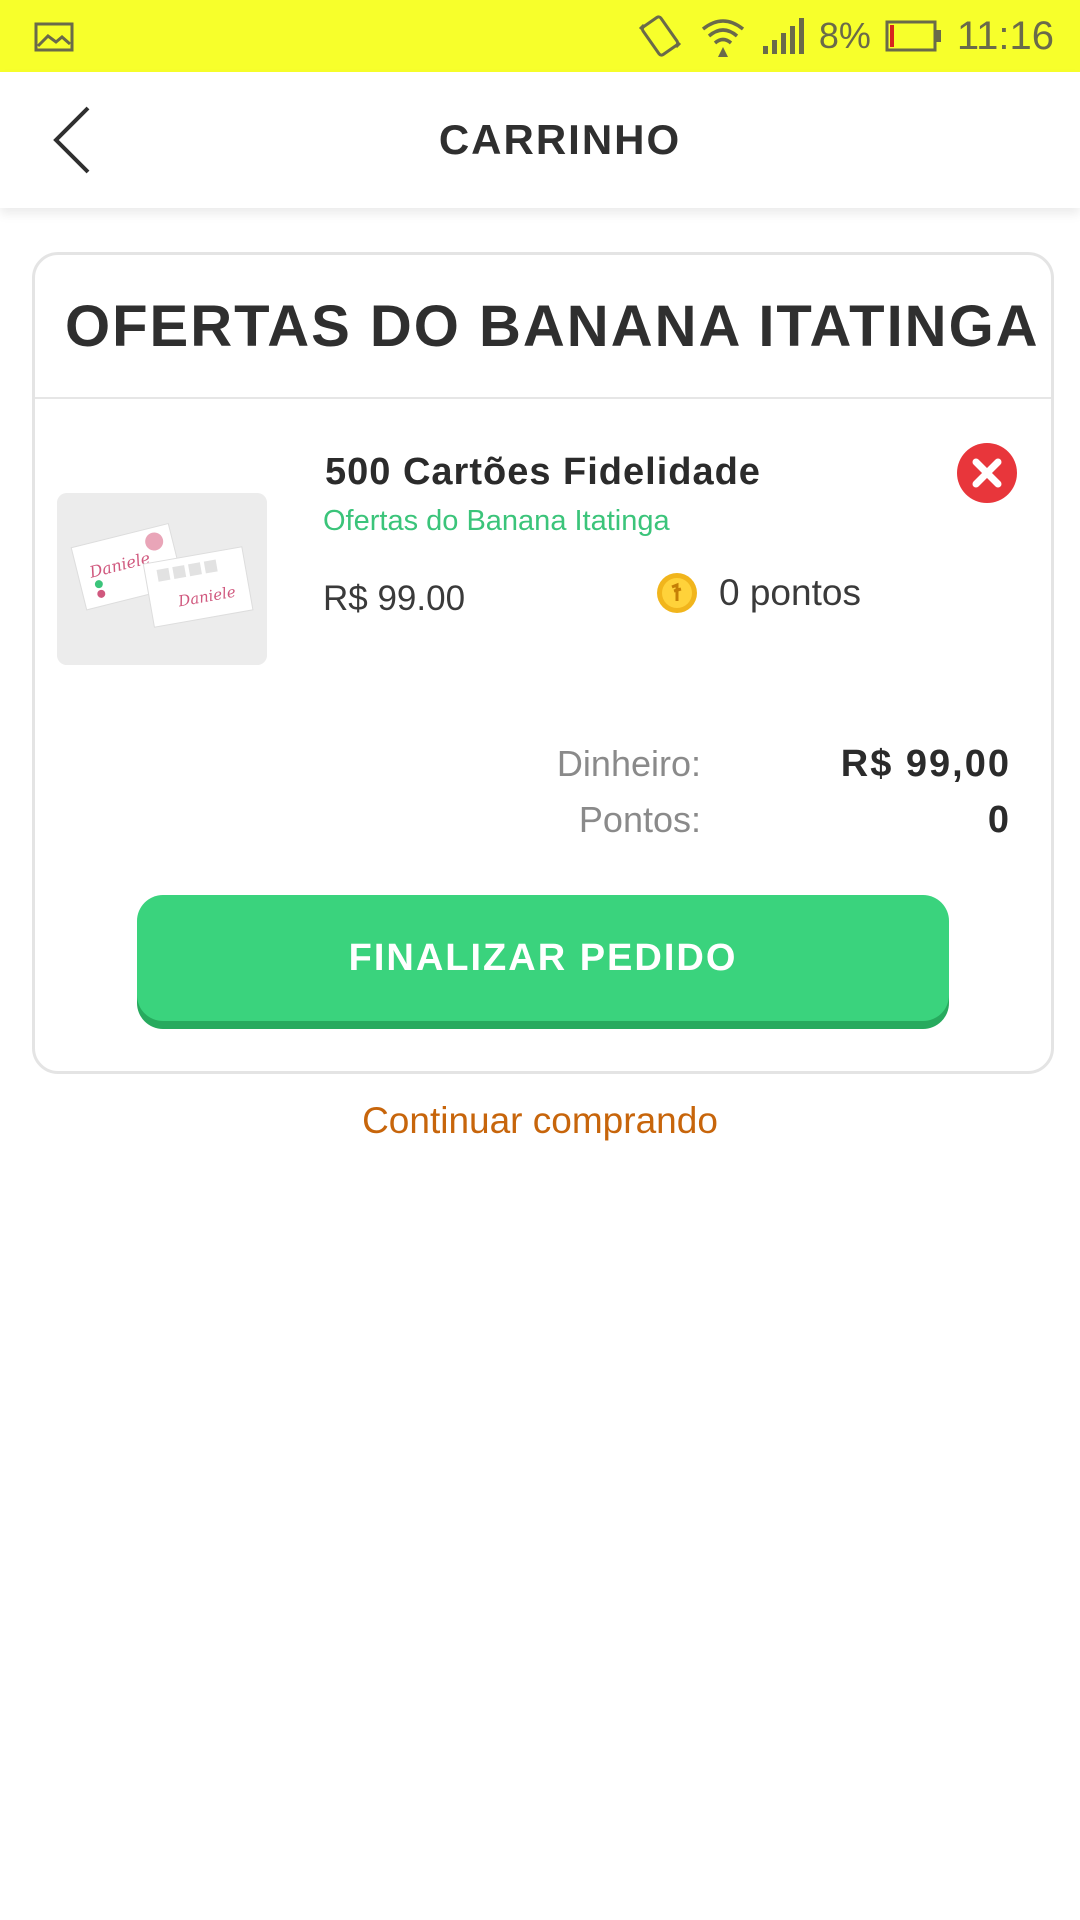  Describe the element at coordinates (496, 521) in the screenshot. I see `product-store-link: Ofertas do Banana Itatinga` at that location.